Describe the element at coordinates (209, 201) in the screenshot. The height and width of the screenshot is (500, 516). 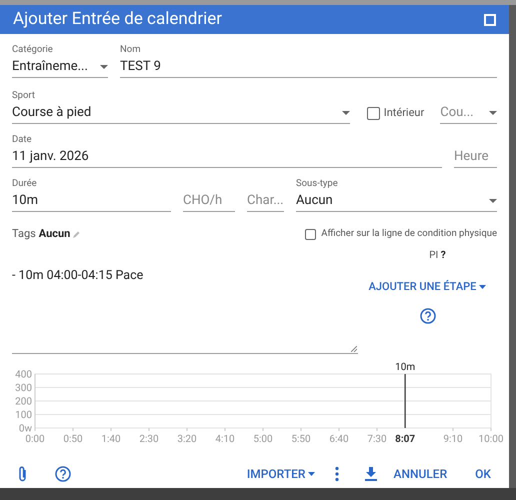
I see `input-field: CHO/h` at that location.